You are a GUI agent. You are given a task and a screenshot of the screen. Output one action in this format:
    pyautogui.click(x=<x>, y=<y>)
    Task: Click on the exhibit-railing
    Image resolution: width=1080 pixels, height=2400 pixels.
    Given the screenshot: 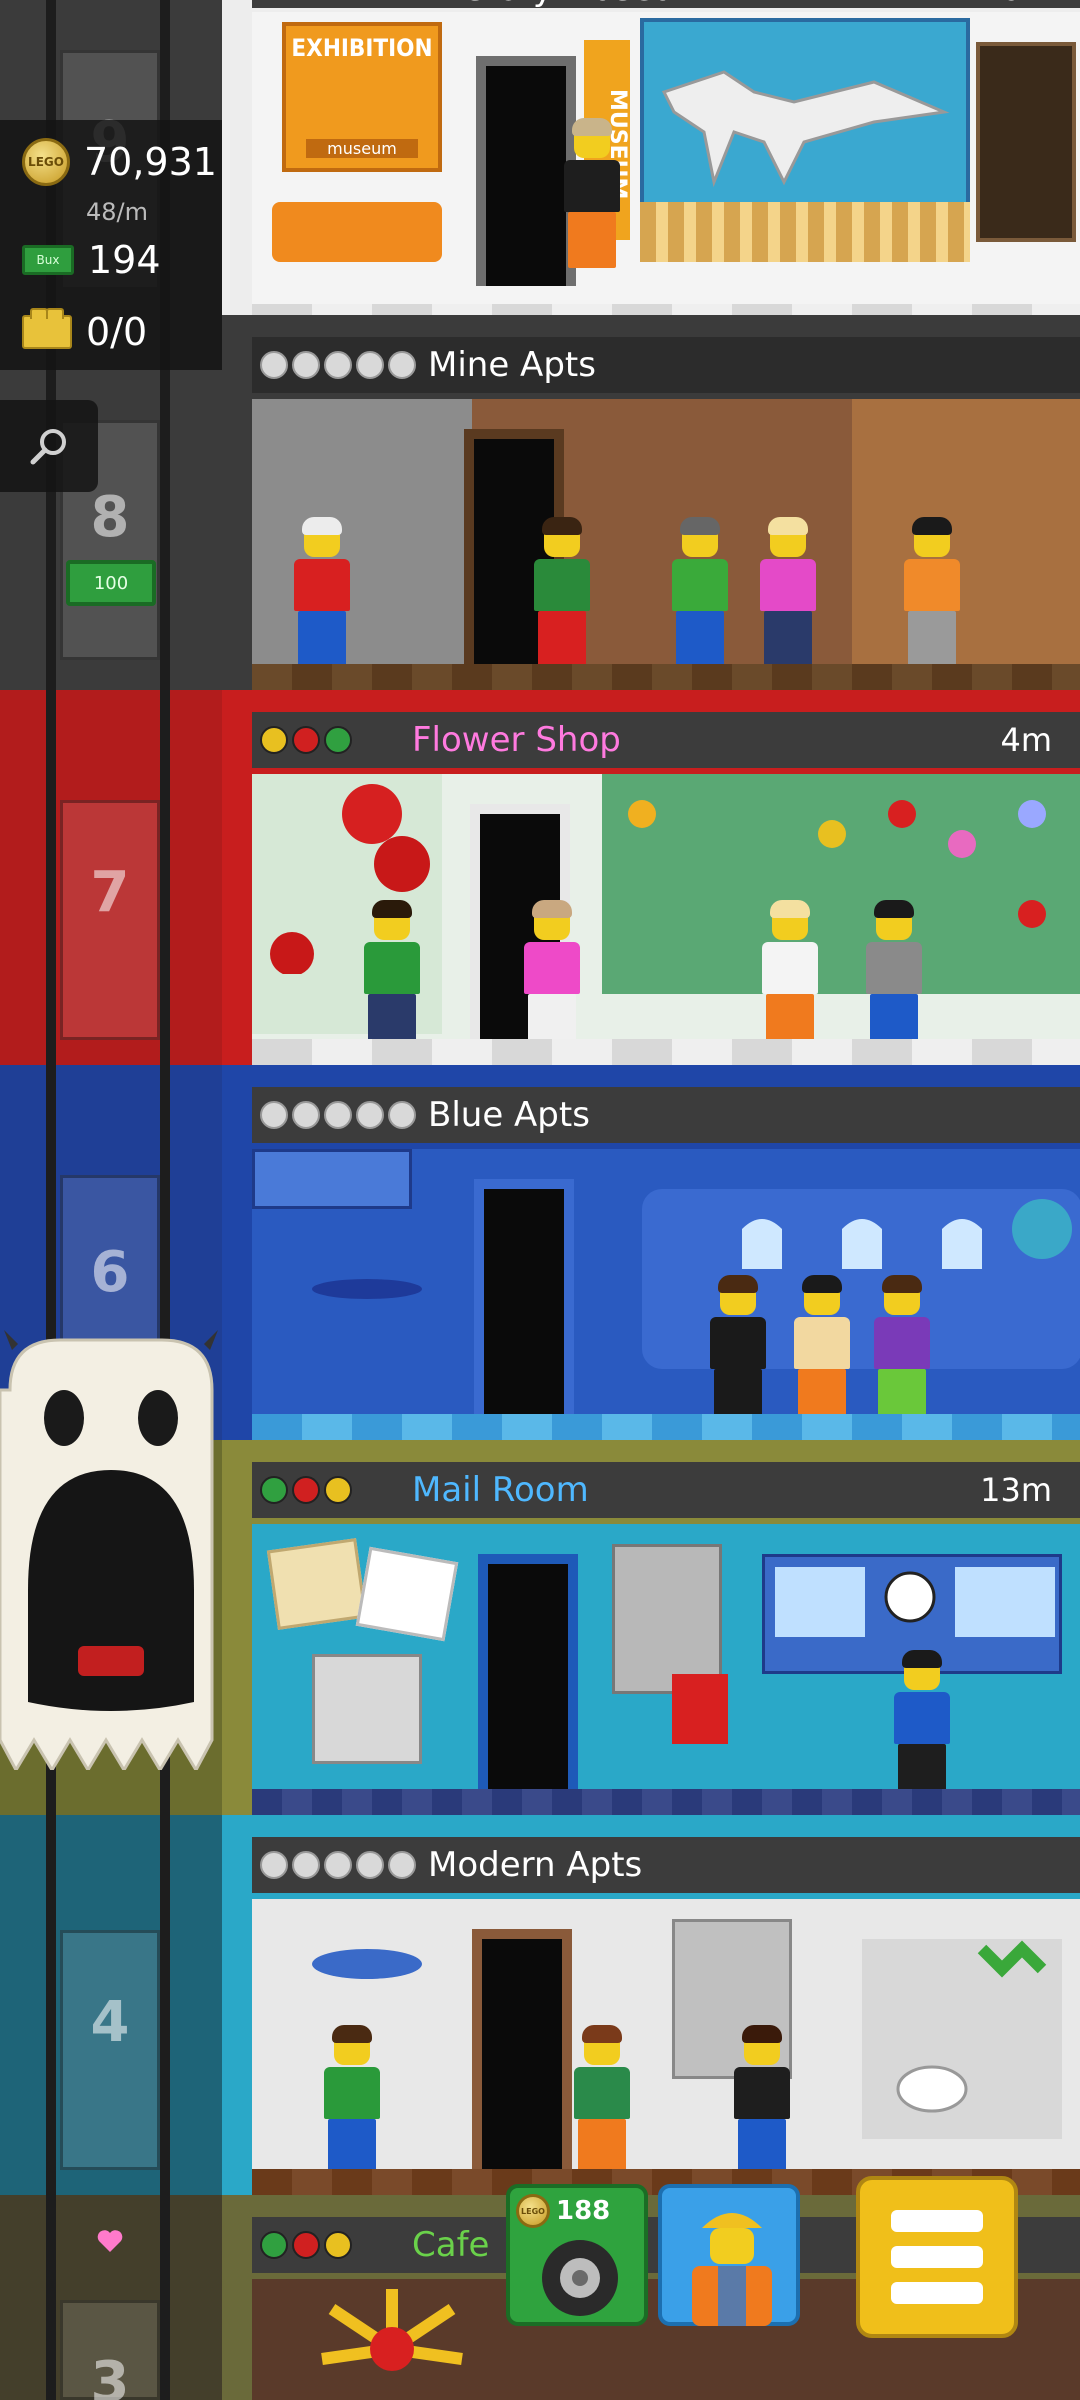 What is the action you would take?
    pyautogui.click(x=805, y=232)
    